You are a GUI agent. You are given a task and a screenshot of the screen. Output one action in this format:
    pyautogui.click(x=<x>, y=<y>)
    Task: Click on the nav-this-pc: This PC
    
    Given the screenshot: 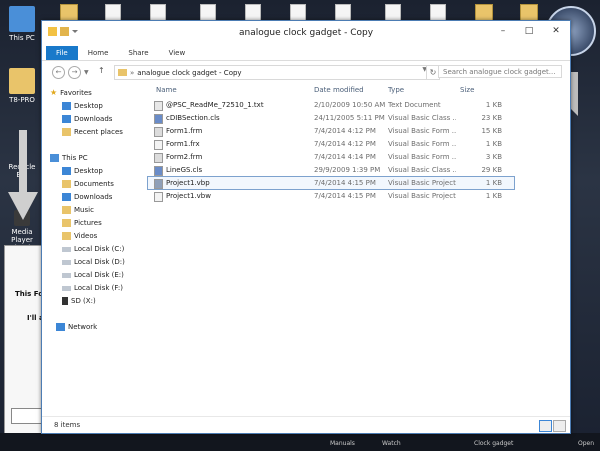 What is the action you would take?
    pyautogui.click(x=69, y=158)
    